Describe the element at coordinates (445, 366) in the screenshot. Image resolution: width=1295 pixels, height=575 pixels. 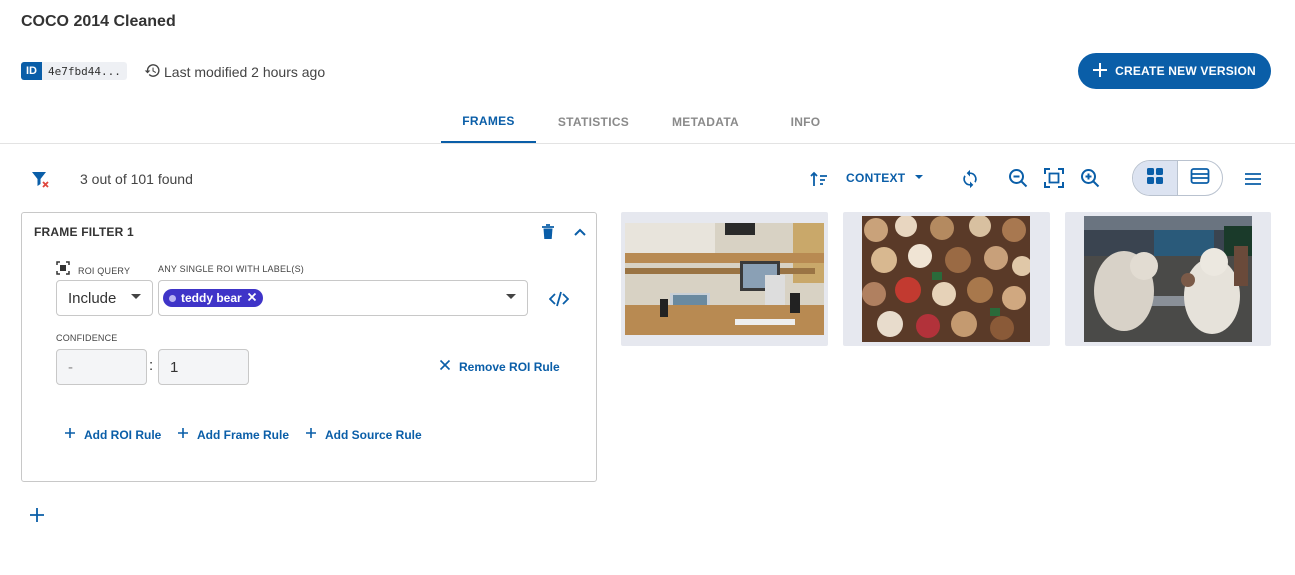
I see `close-icon` at that location.